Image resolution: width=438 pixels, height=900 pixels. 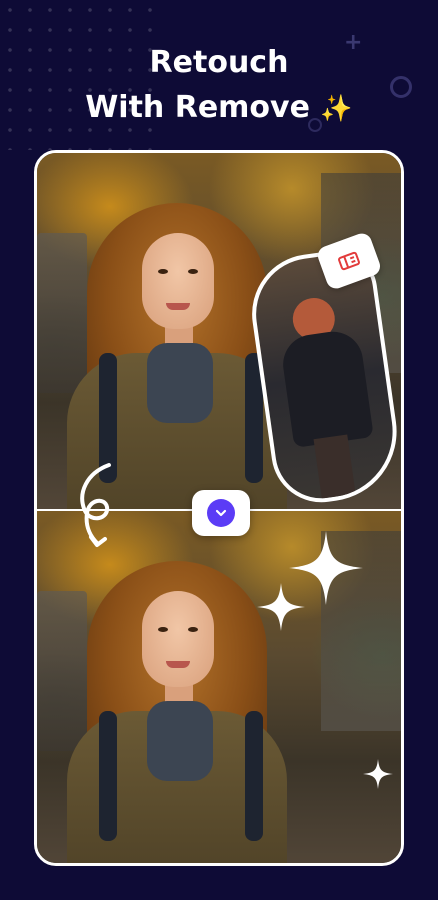 I want to click on chevron-down-icon, so click(x=221, y=513).